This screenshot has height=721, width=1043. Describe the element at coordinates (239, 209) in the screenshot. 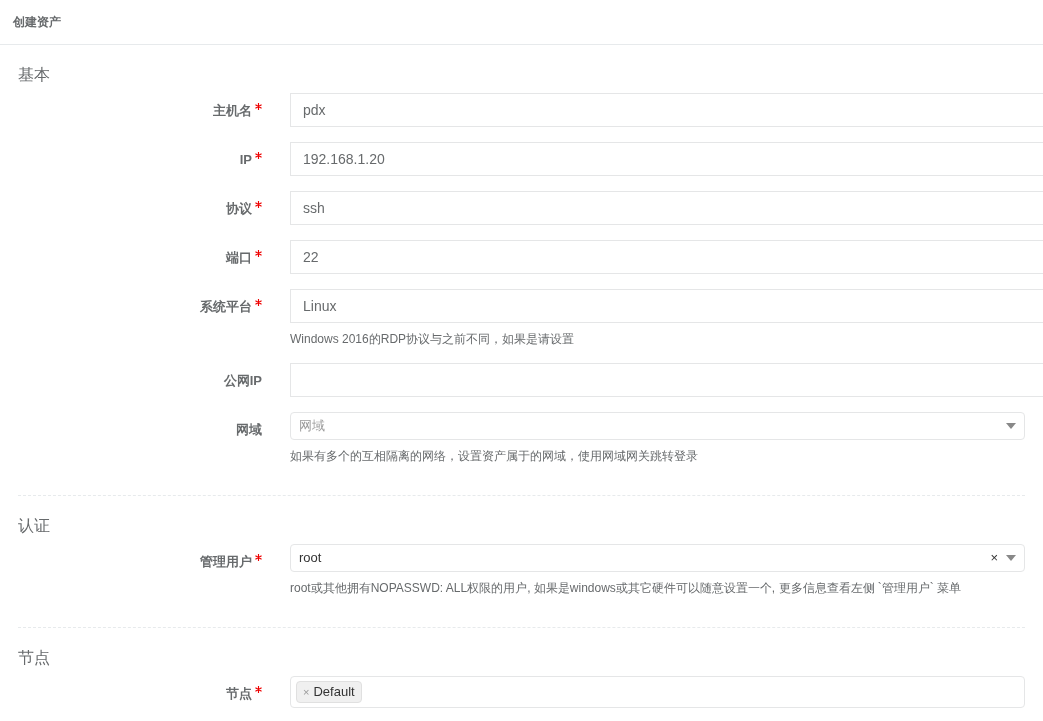

I see `field-label: 协议` at that location.